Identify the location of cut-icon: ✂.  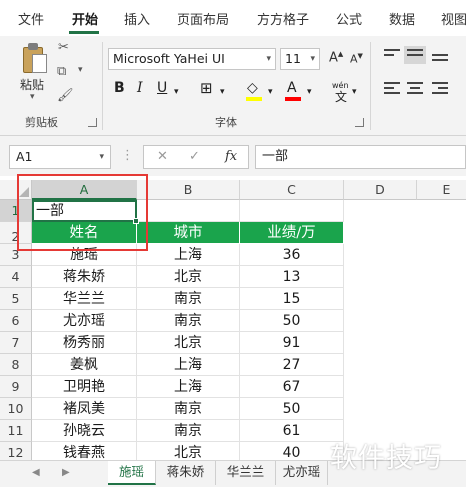
(63, 47).